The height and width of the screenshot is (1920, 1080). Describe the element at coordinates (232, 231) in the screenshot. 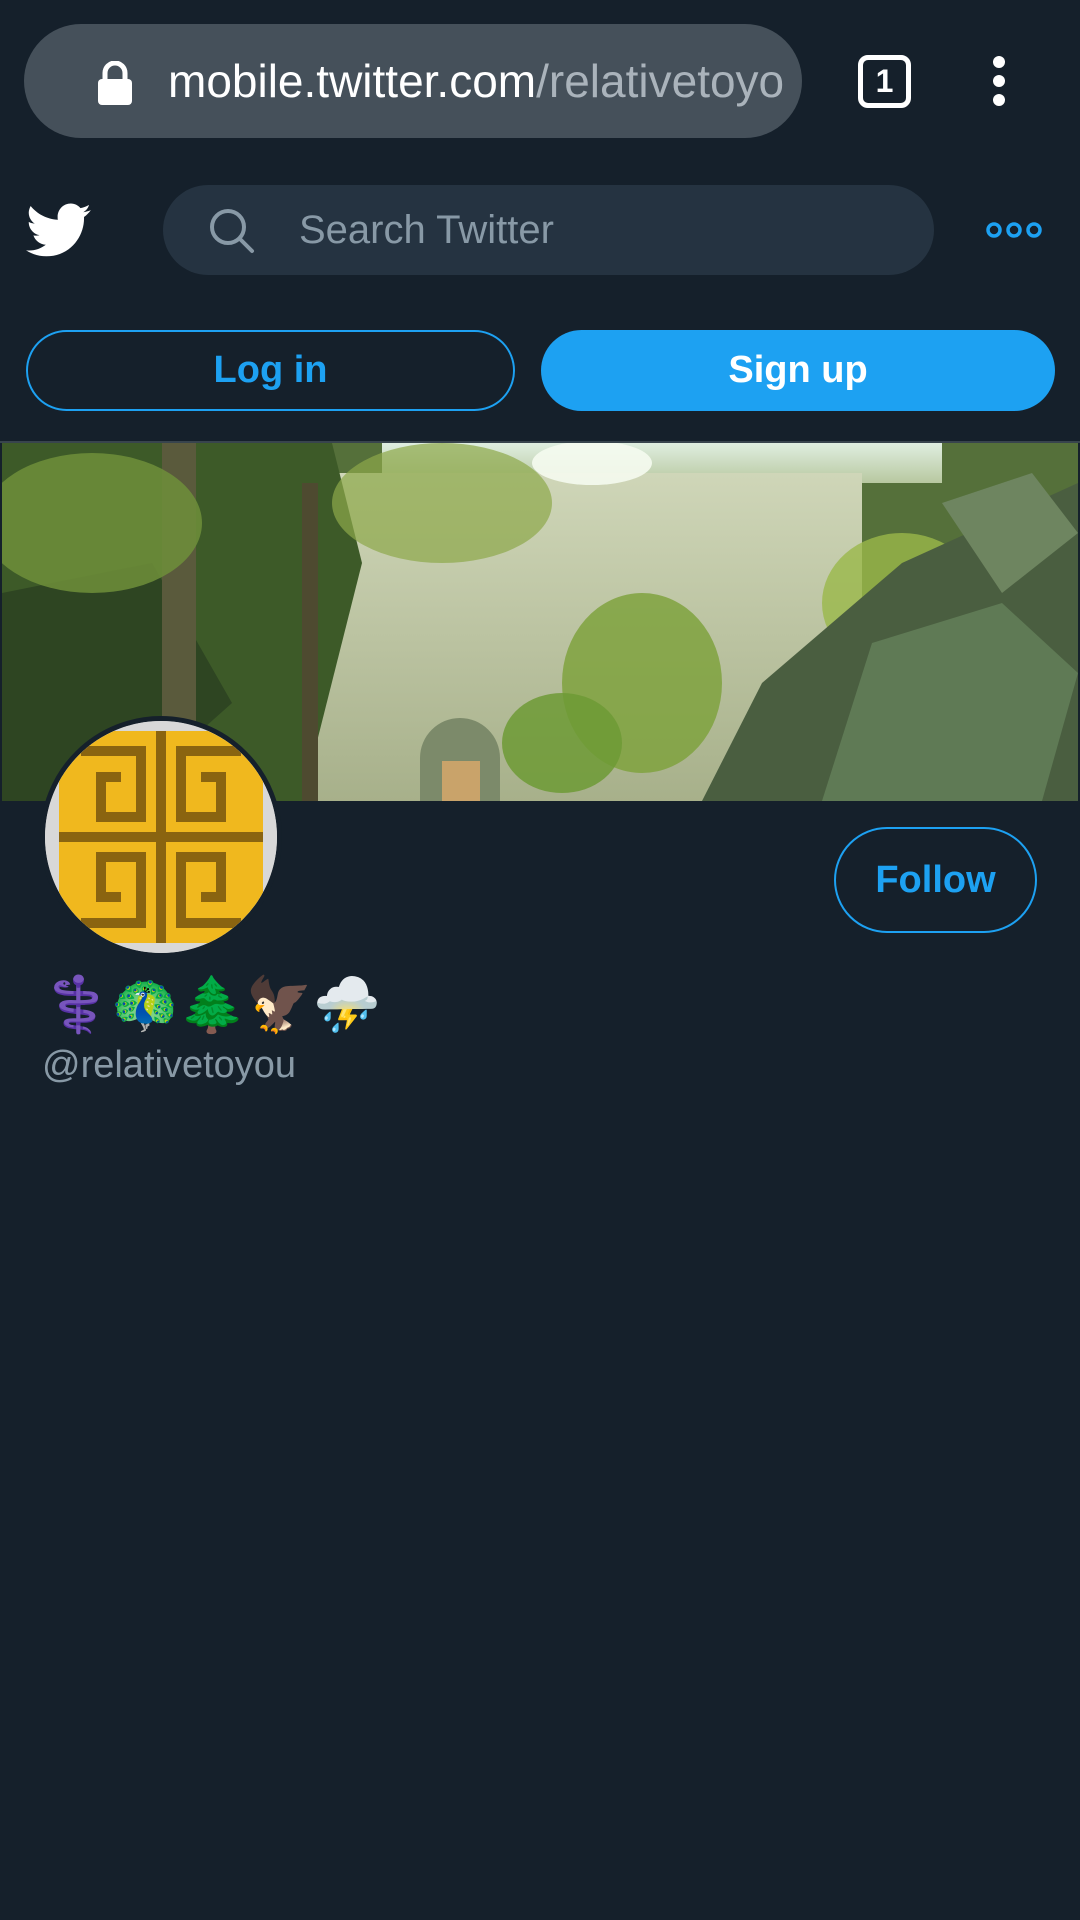

I see `search-icon` at that location.